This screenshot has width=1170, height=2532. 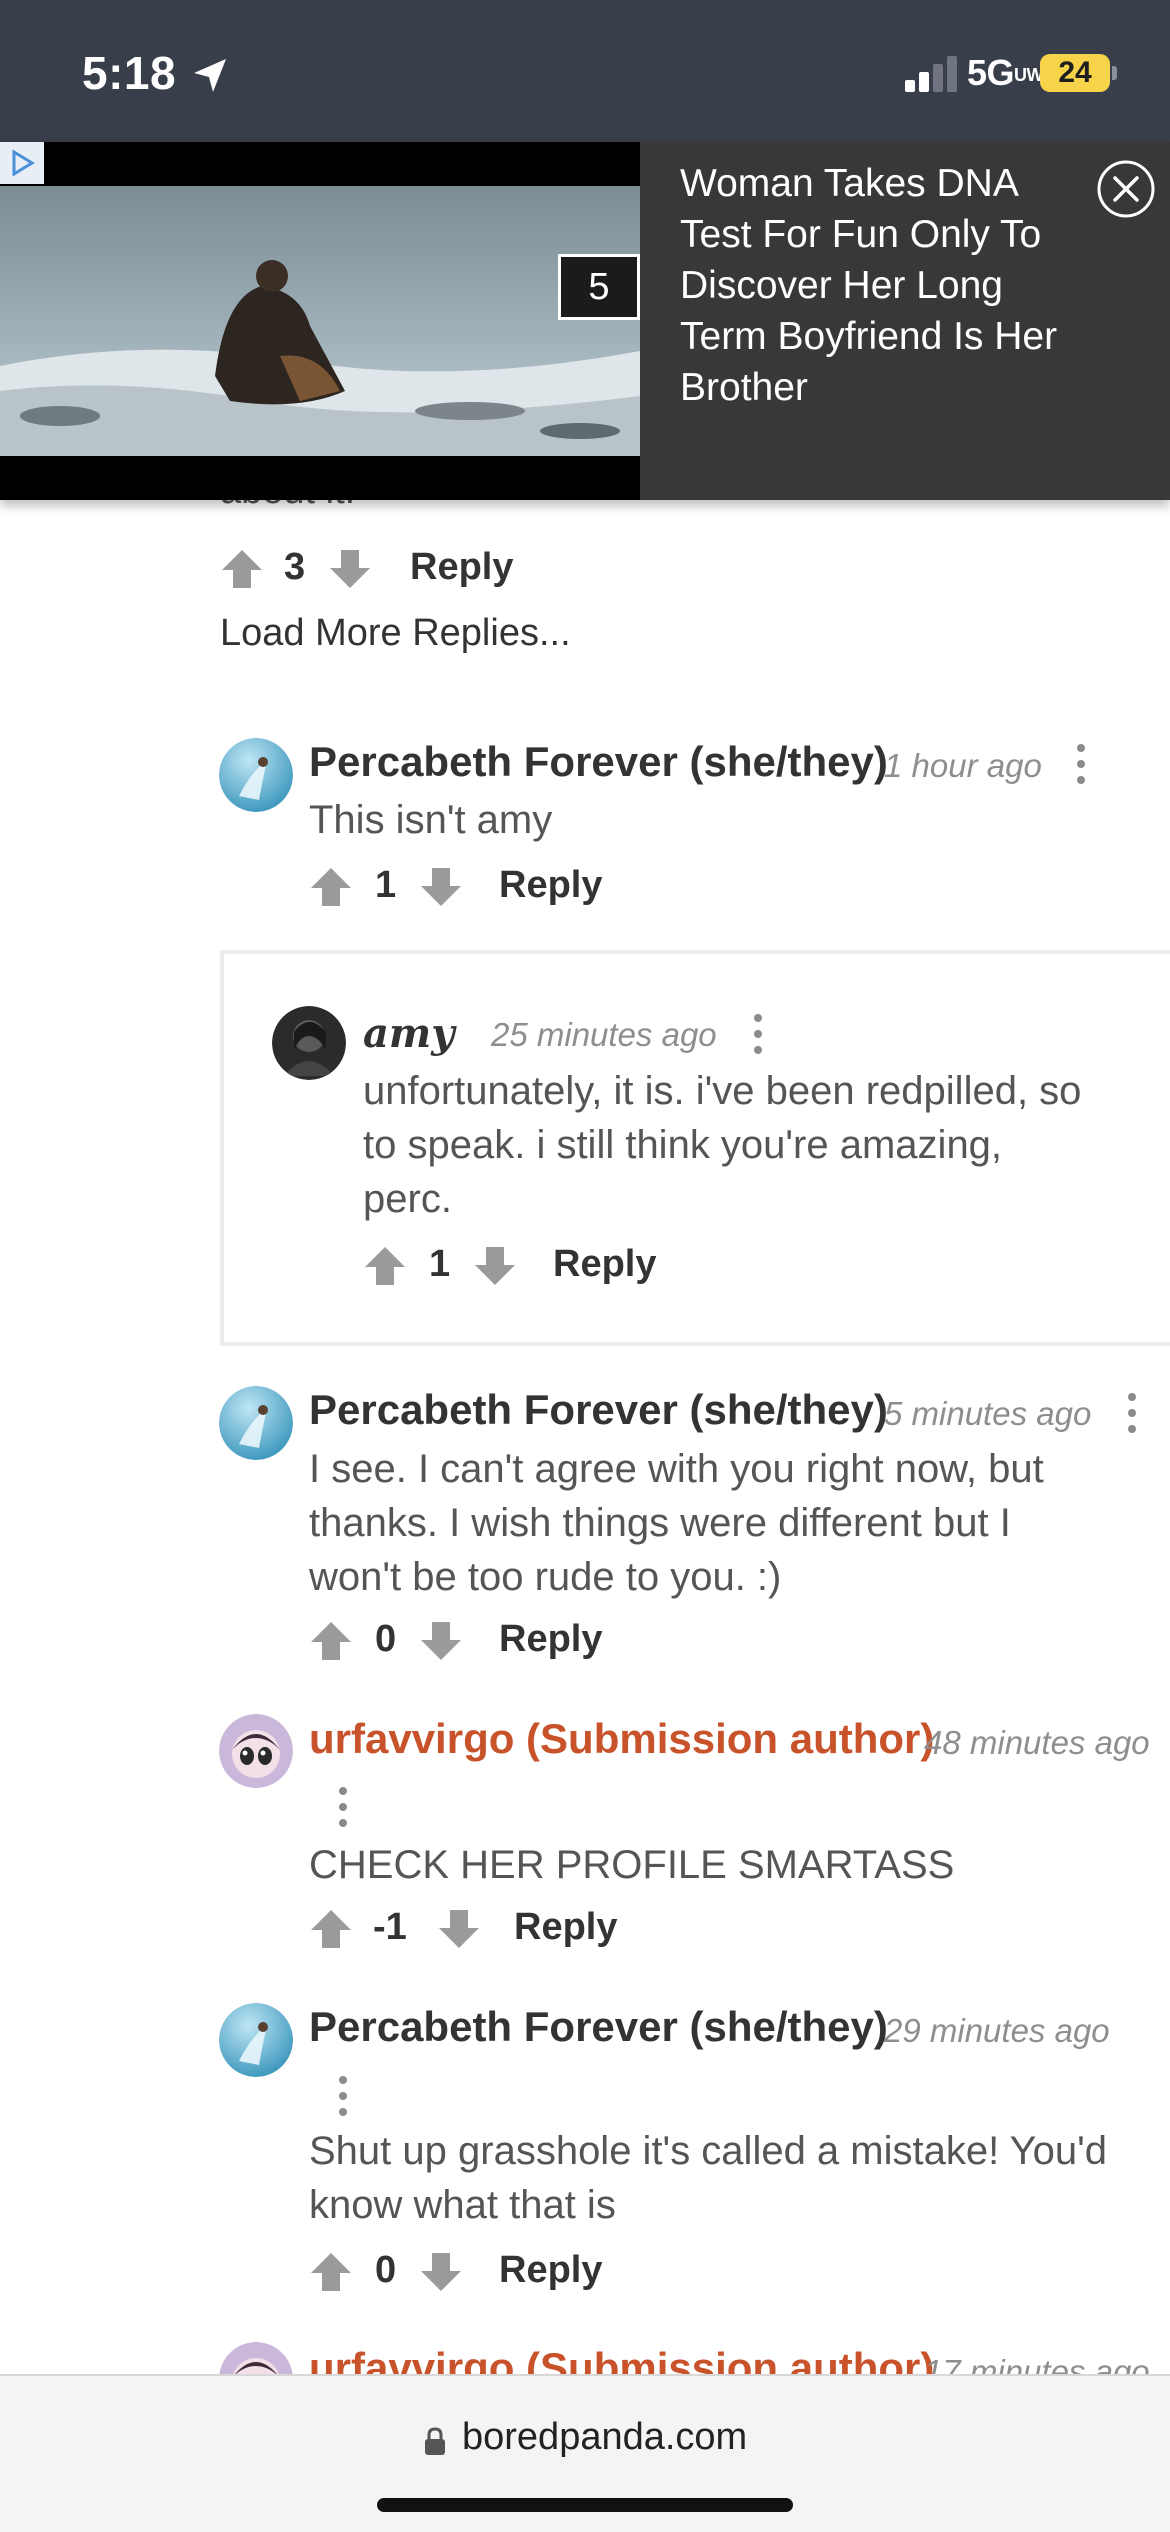 What do you see at coordinates (1114, 73) in the screenshot?
I see `battery-tip` at bounding box center [1114, 73].